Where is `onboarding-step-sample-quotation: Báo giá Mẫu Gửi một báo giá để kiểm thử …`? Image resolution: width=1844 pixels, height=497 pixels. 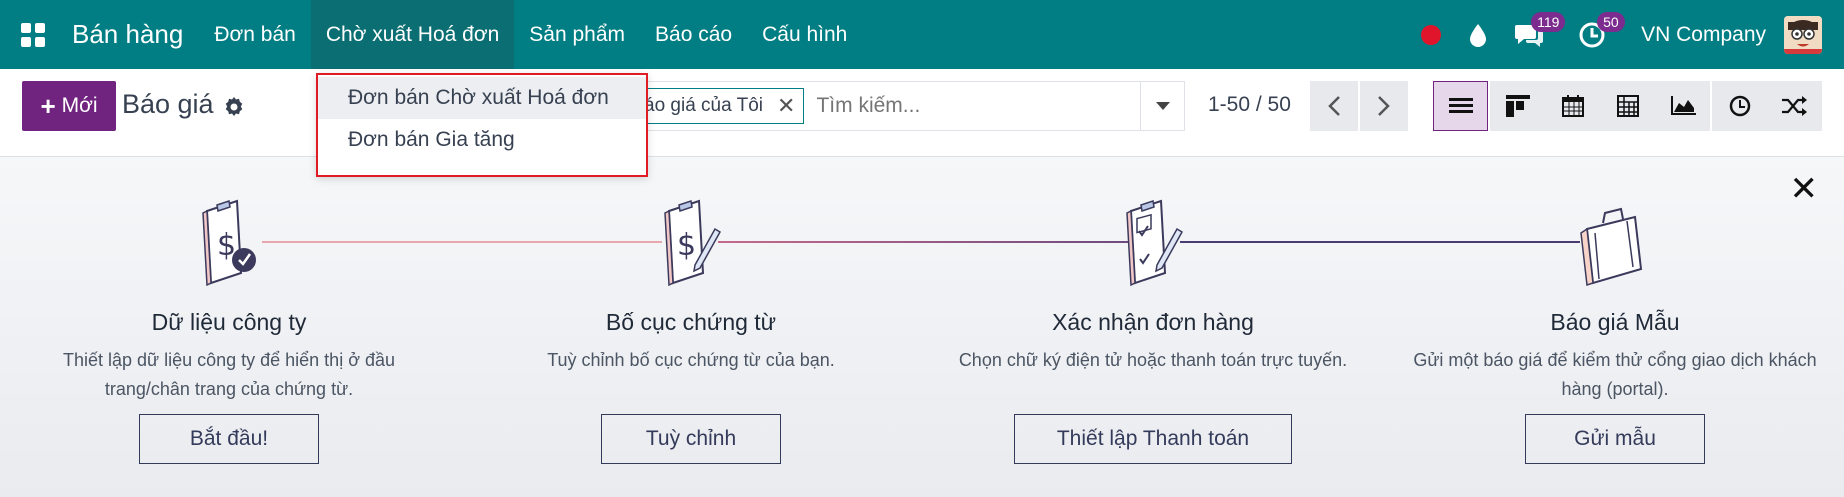
onboarding-step-sample-quotation: Báo giá Mẫu Gửi một báo giá để kiểm thử … is located at coordinates (1615, 328).